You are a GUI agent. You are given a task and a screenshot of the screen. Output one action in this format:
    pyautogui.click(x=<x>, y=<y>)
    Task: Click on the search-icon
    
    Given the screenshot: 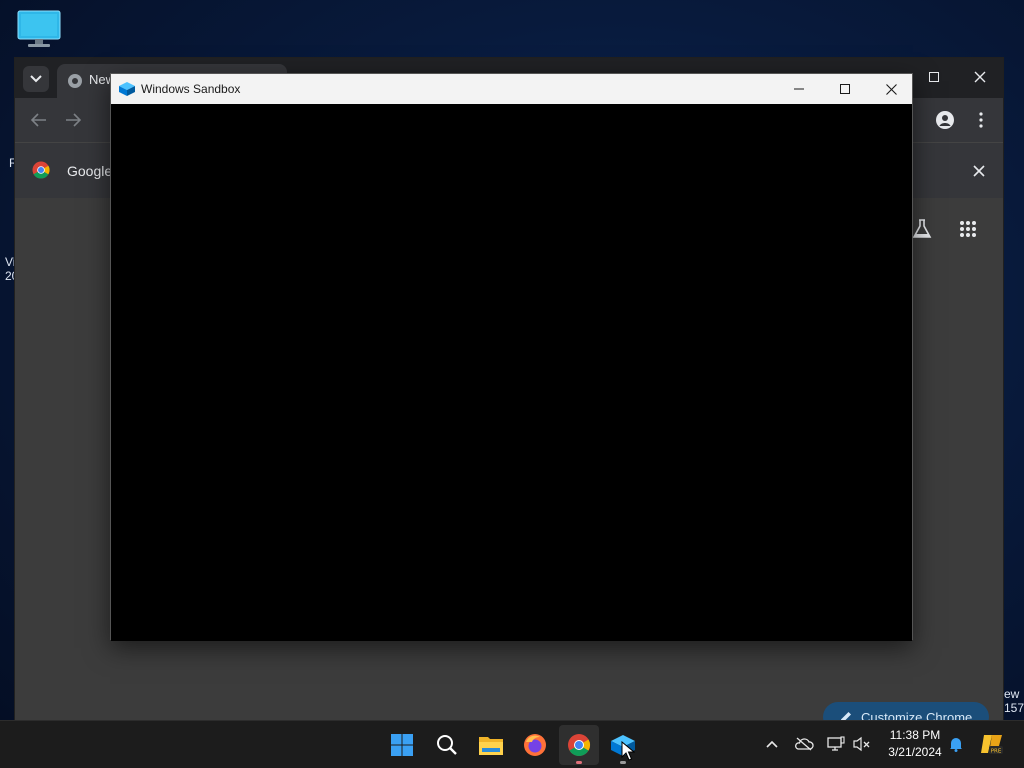 What is the action you would take?
    pyautogui.click(x=447, y=745)
    